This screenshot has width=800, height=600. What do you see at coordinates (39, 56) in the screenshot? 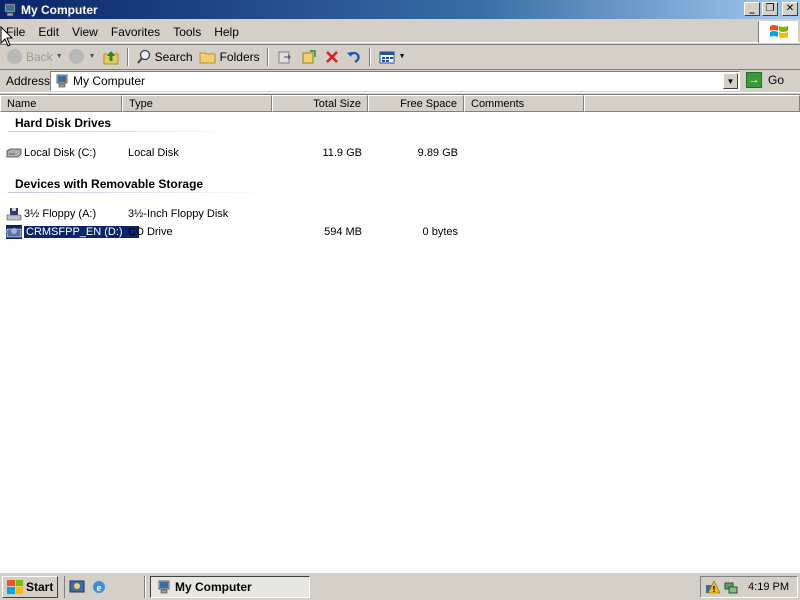
I see `back-label: Back` at bounding box center [39, 56].